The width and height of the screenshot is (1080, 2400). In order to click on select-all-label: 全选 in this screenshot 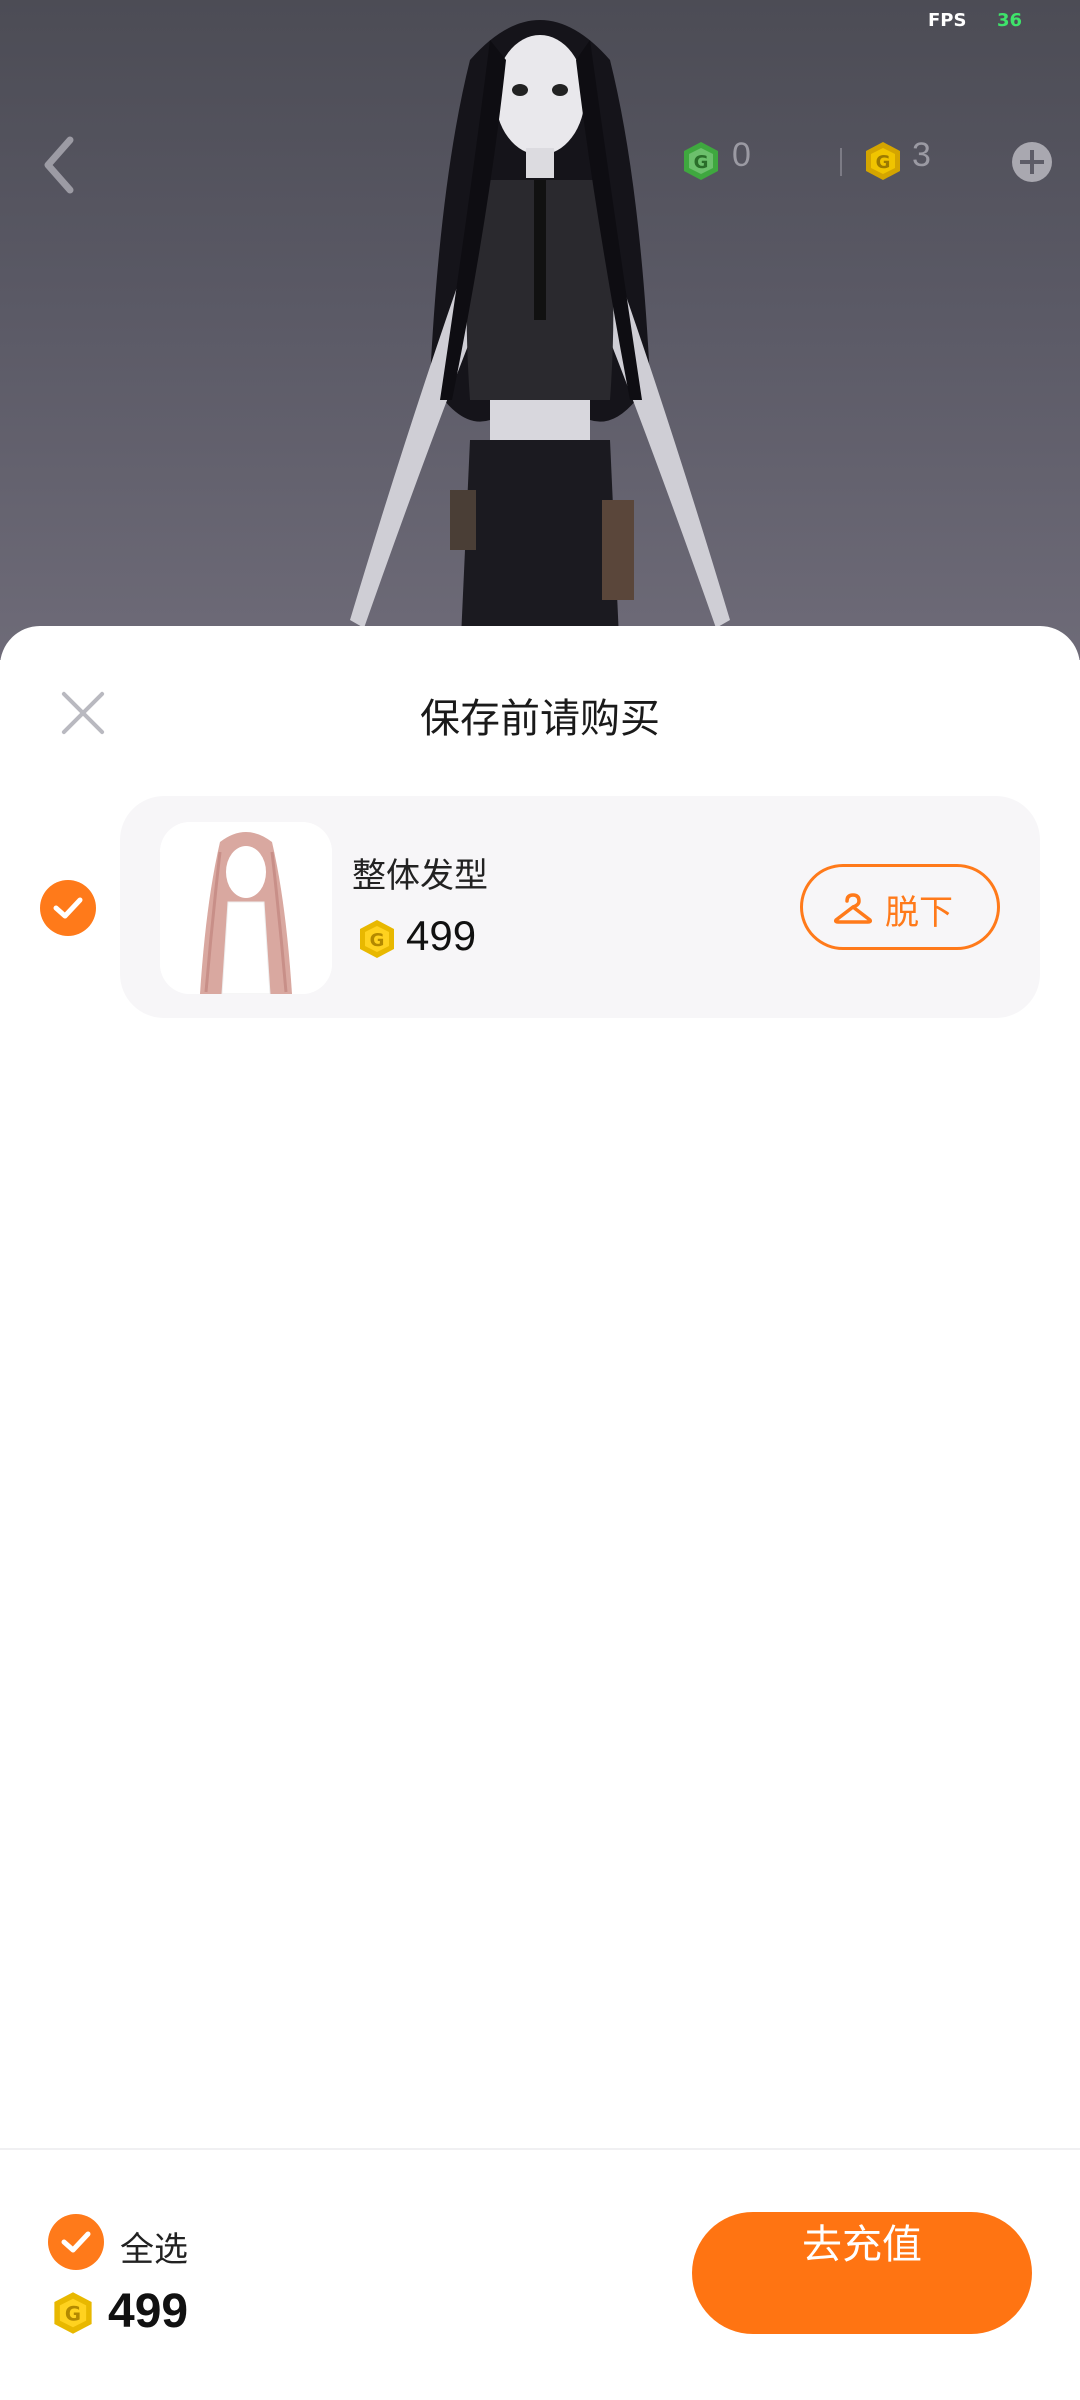, I will do `click(154, 2250)`.